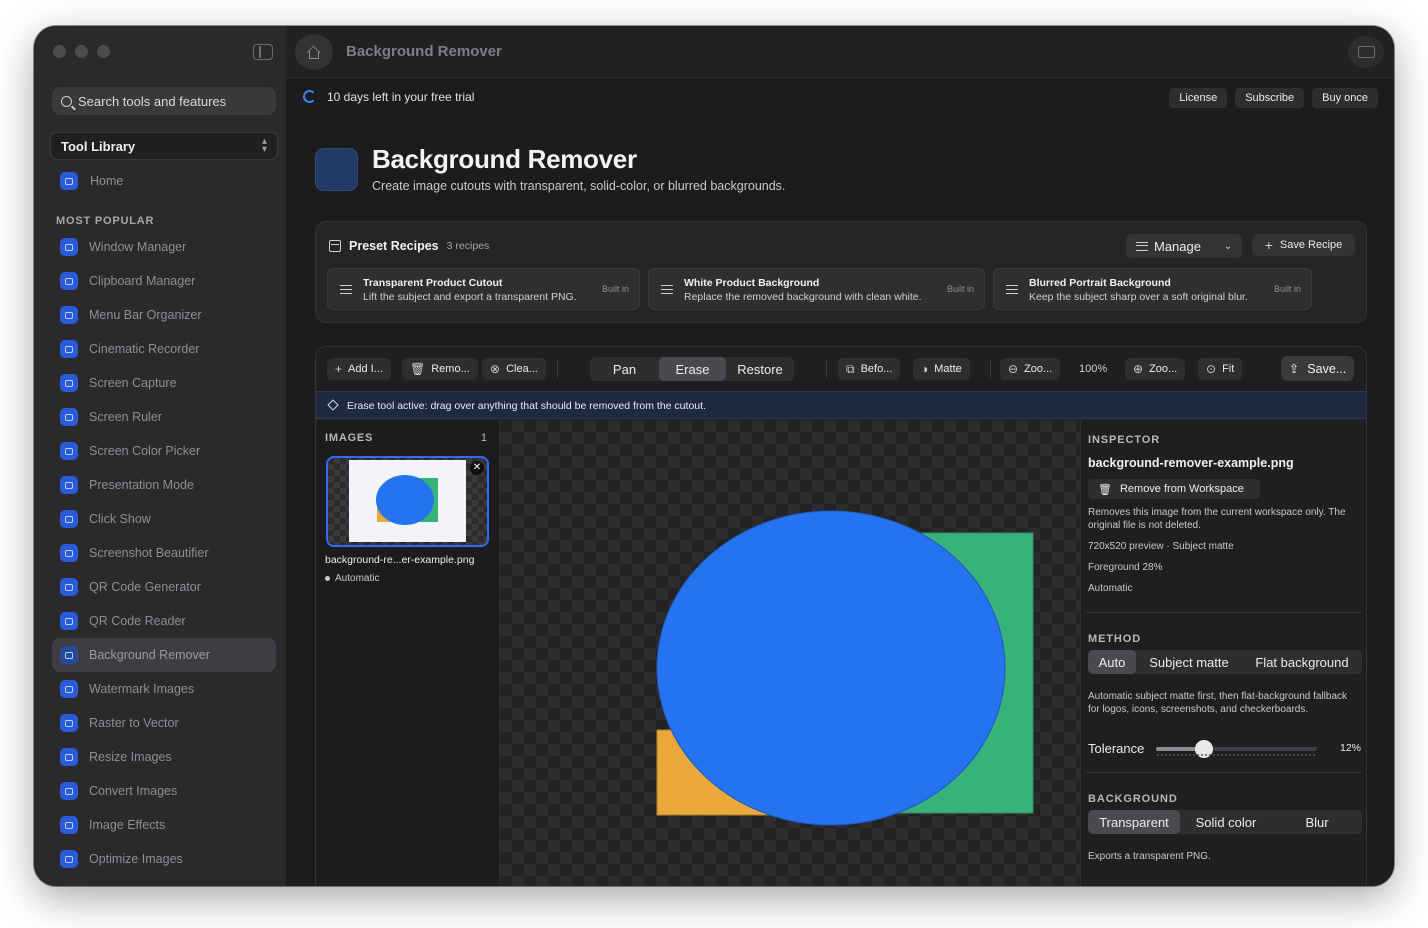 The width and height of the screenshot is (1428, 928). Describe the element at coordinates (357, 578) in the screenshot. I see `image-mode-label: Automatic` at that location.